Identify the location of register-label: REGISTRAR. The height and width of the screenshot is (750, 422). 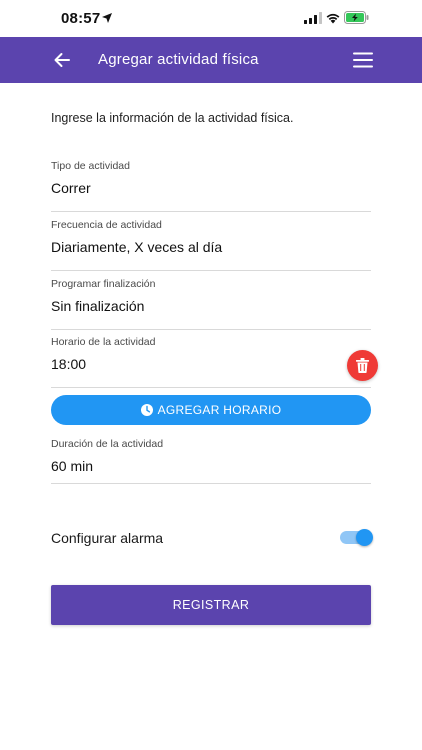
(211, 605).